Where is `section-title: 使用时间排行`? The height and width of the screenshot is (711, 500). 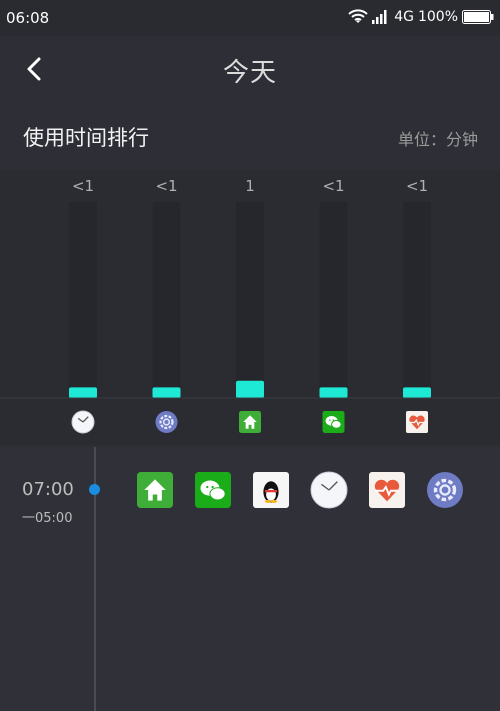
section-title: 使用时间排行 is located at coordinates (86, 138).